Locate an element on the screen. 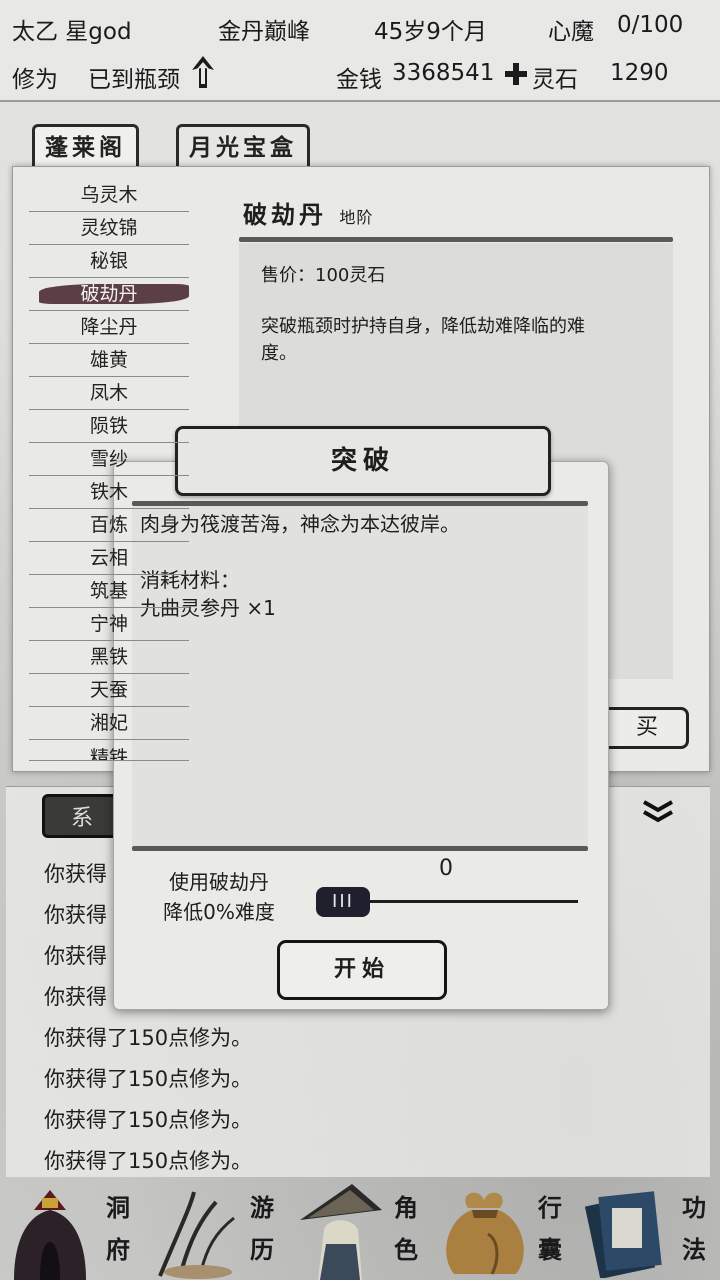  pill-slider-track is located at coordinates (472, 901).